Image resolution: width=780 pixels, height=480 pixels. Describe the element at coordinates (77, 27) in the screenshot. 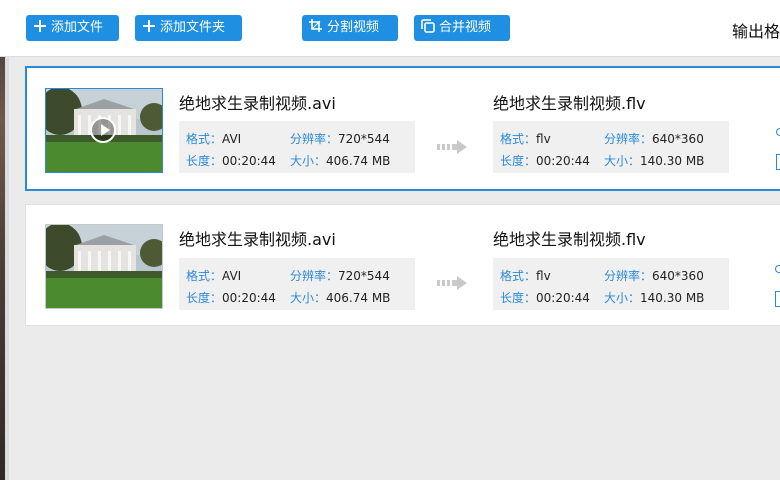

I see `add-file-label: 添加文件` at that location.